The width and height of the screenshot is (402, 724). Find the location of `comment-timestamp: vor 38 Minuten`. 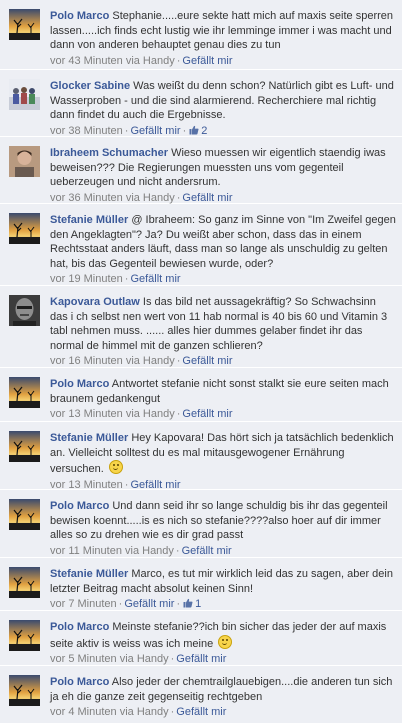

comment-timestamp: vor 38 Minuten is located at coordinates (86, 130).